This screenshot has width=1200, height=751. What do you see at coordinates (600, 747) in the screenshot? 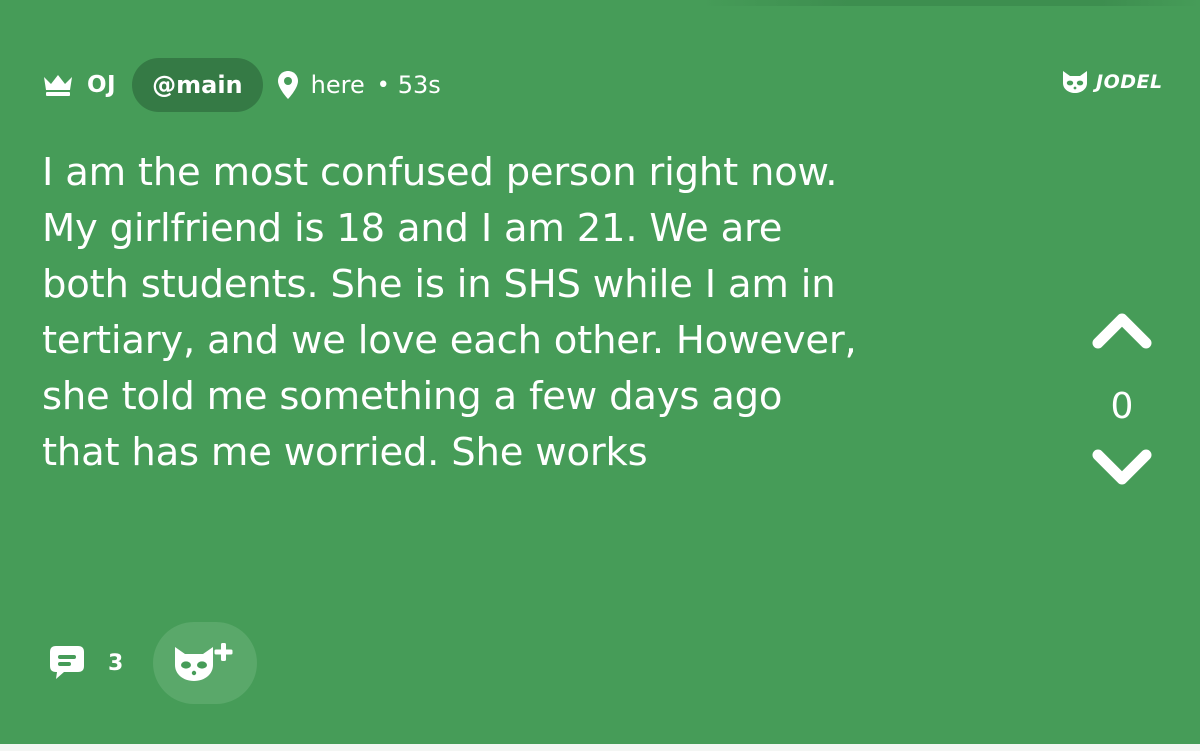
I see `bottom-divider` at bounding box center [600, 747].